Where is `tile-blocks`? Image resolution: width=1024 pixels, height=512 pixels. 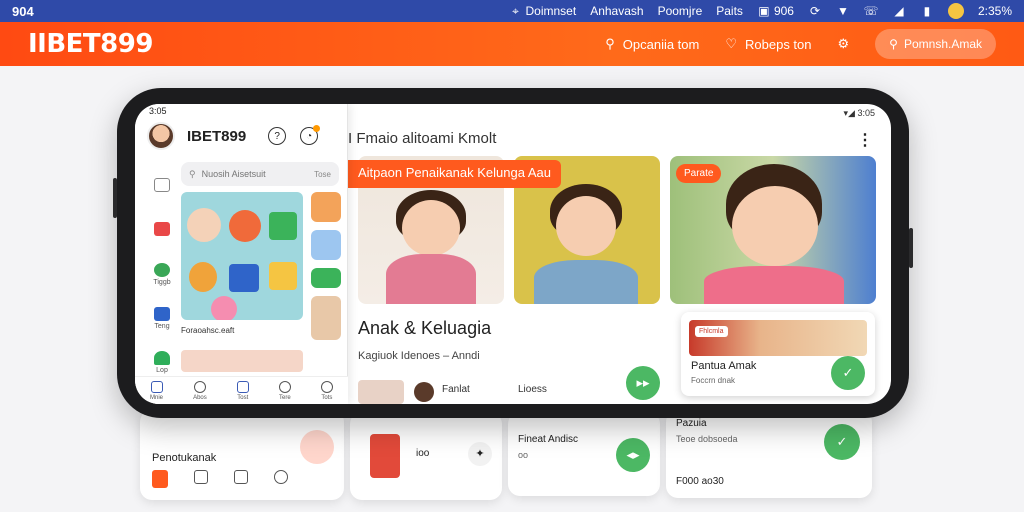 tile-blocks is located at coordinates (326, 245).